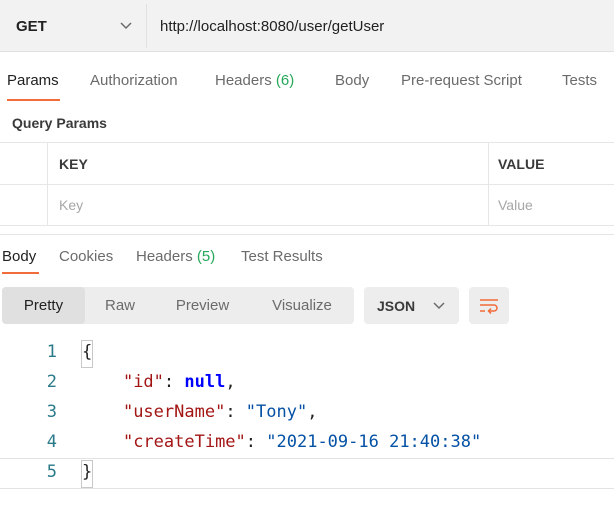 This screenshot has height=516, width=614. I want to click on code-line: 1 {, so click(307, 353).